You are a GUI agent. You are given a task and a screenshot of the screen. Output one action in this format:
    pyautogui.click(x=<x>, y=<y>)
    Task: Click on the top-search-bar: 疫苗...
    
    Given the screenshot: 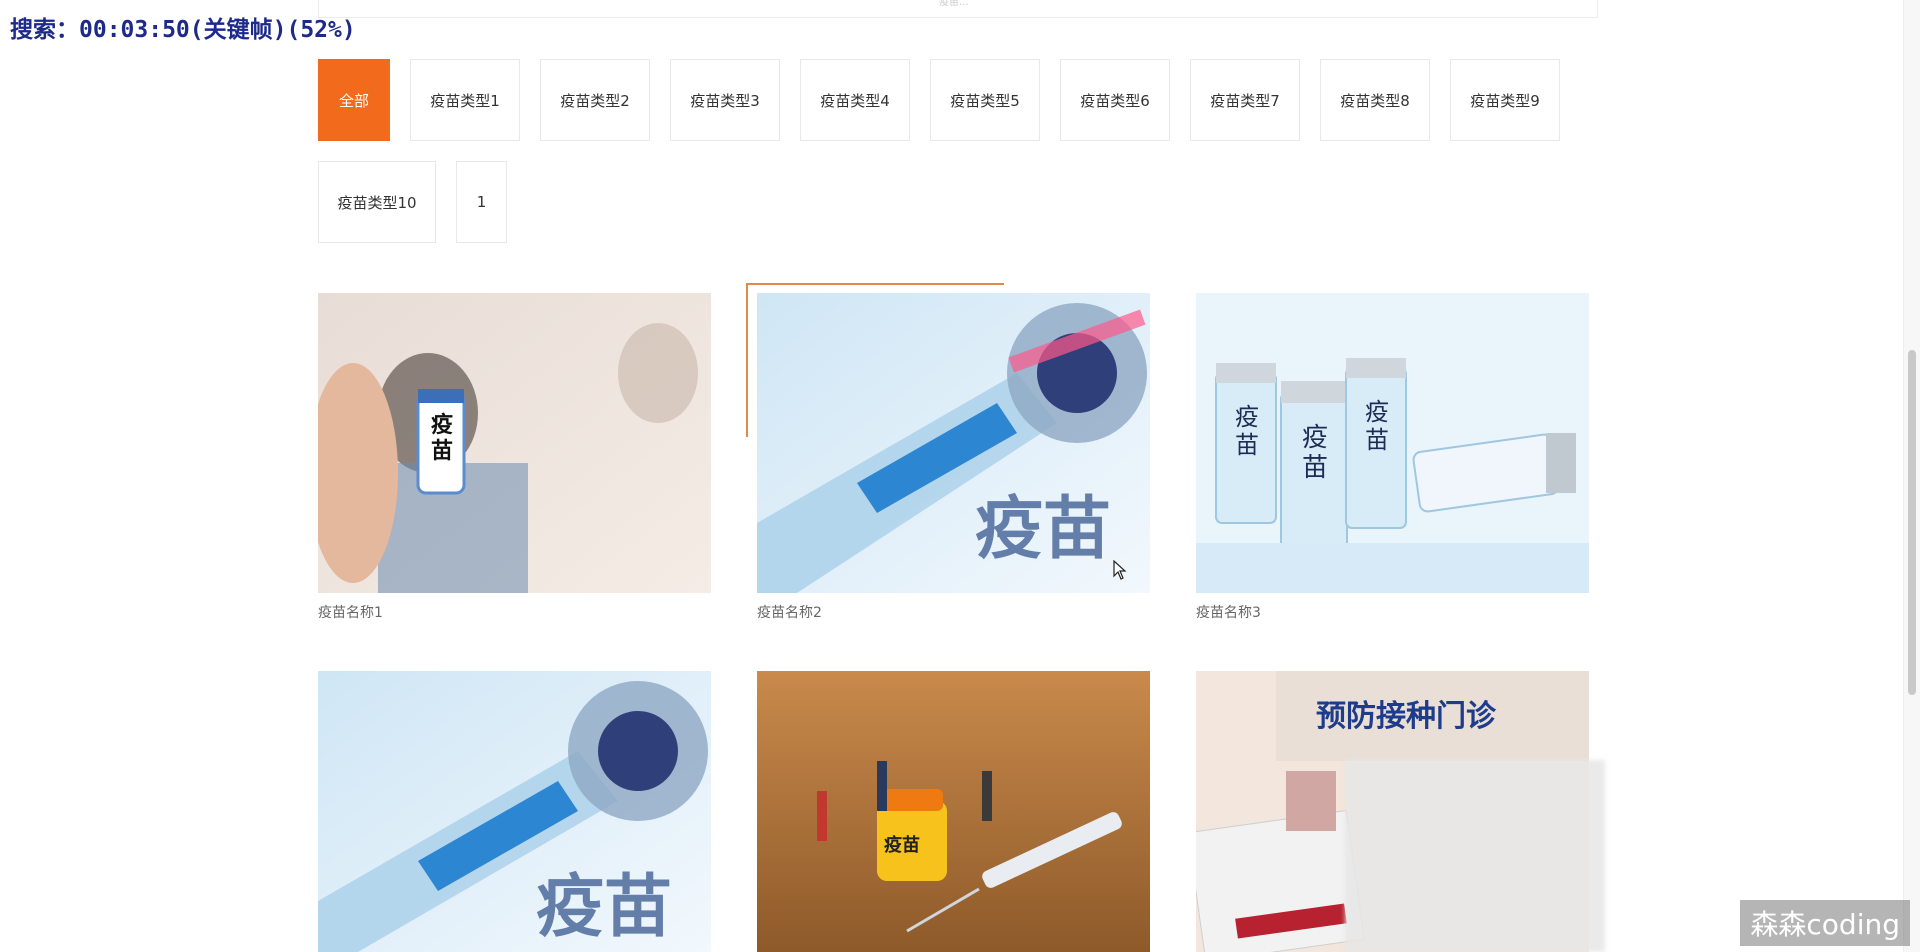 What is the action you would take?
    pyautogui.click(x=958, y=9)
    